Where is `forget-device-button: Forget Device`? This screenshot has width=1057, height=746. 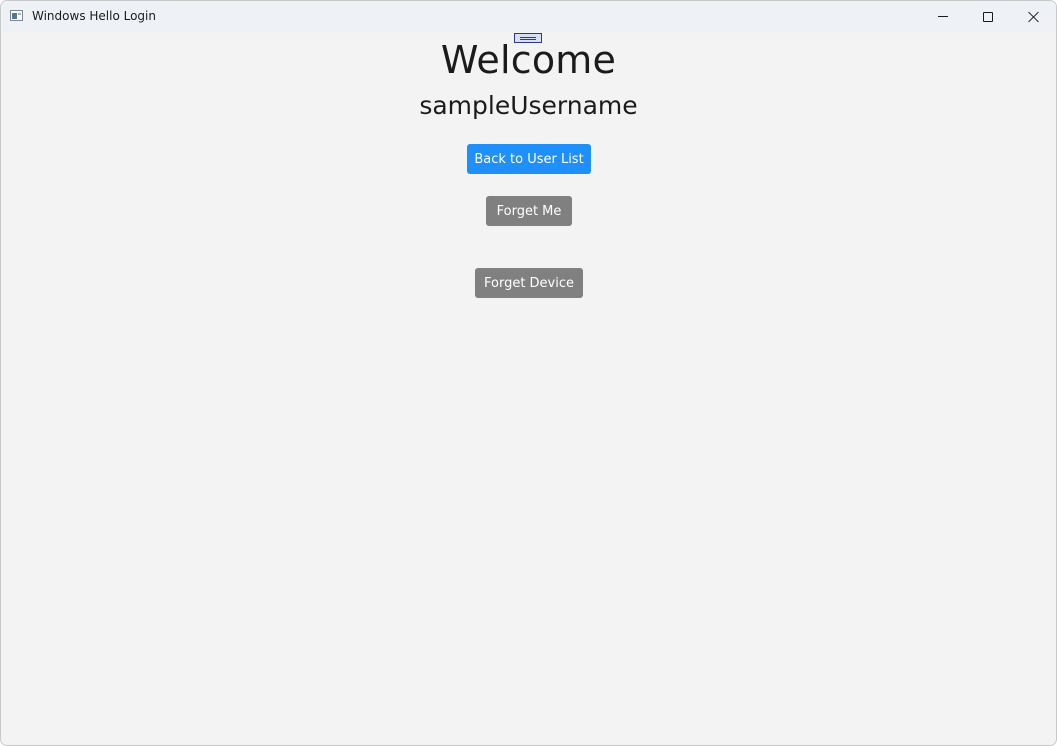 forget-device-button: Forget Device is located at coordinates (529, 283).